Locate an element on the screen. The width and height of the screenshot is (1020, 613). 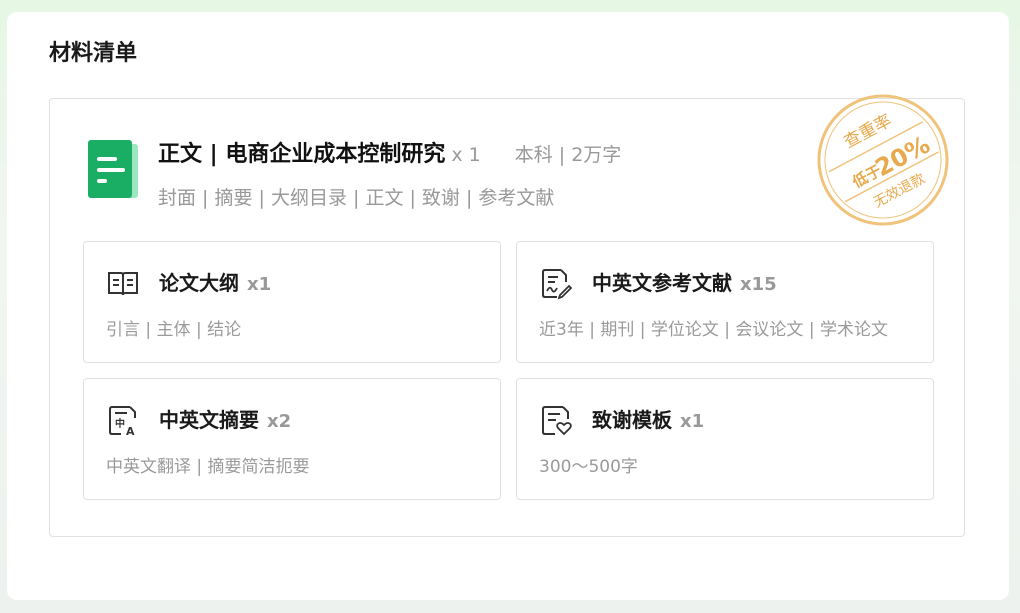
svg-text: A is located at coordinates (130, 431).